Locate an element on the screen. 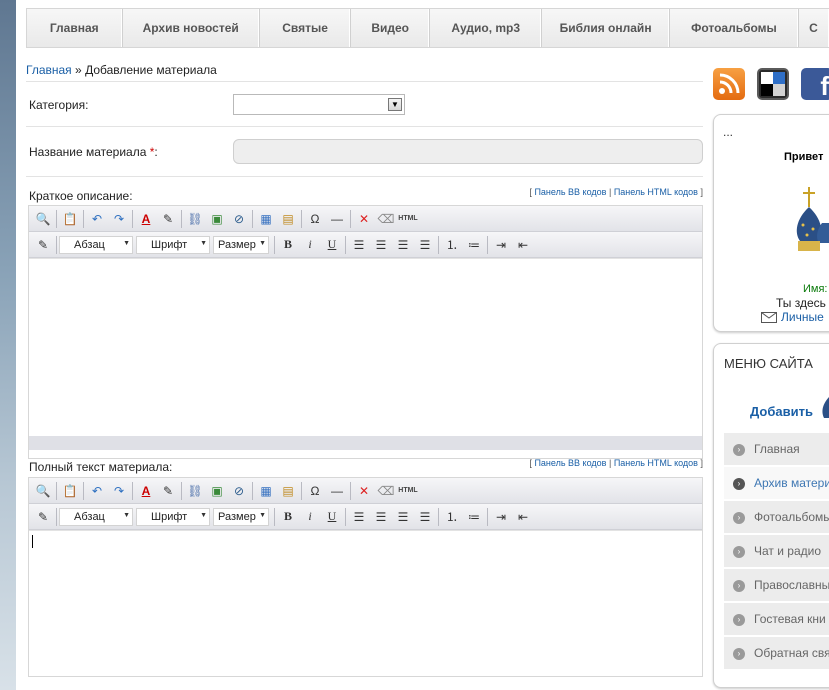 This screenshot has width=829, height=690. personal-messages-link: Личные is located at coordinates (802, 317).